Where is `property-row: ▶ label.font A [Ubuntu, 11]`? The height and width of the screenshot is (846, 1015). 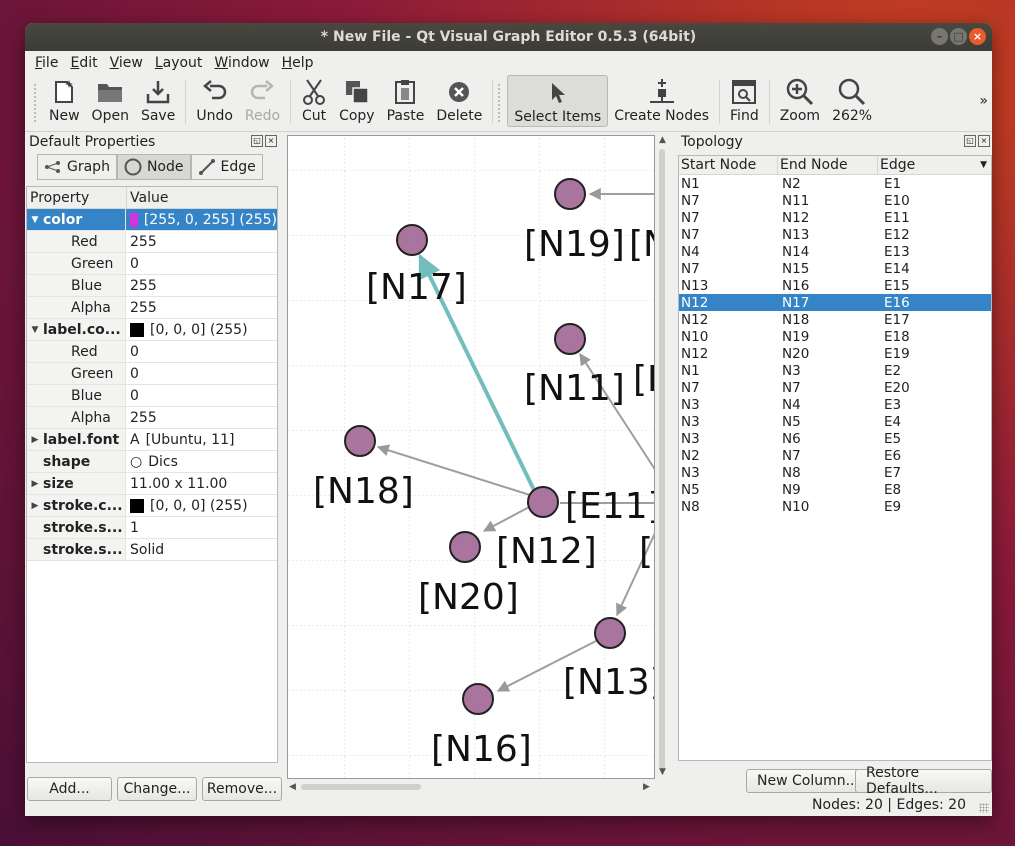
property-row: ▶ label.font A [Ubuntu, 11] is located at coordinates (152, 440).